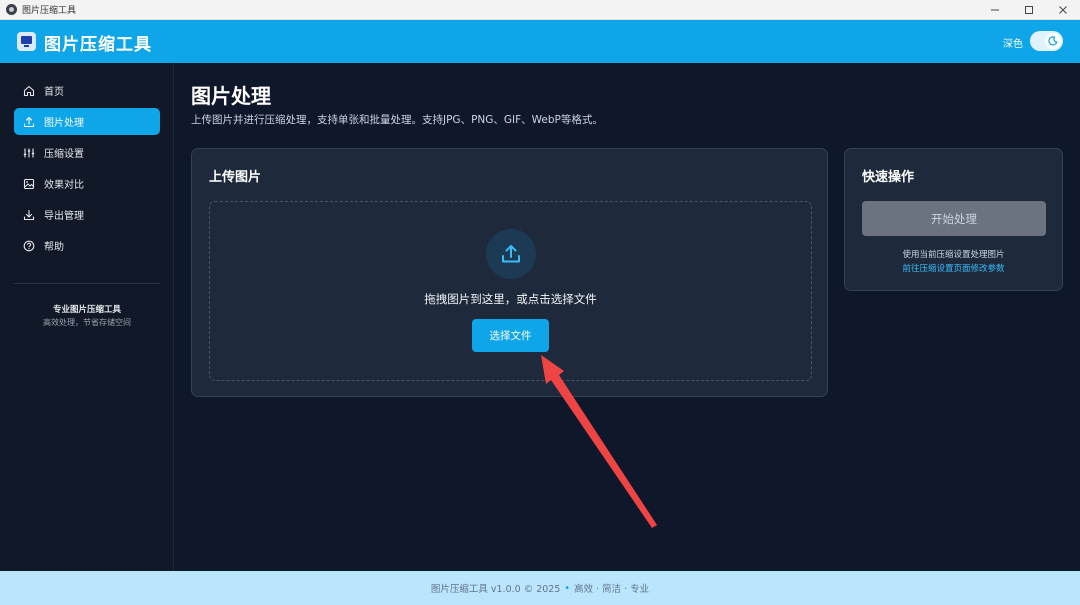  Describe the element at coordinates (87, 322) in the screenshot. I see `sidebar-footer-subtitle: 高效处理，节省存储空间` at that location.